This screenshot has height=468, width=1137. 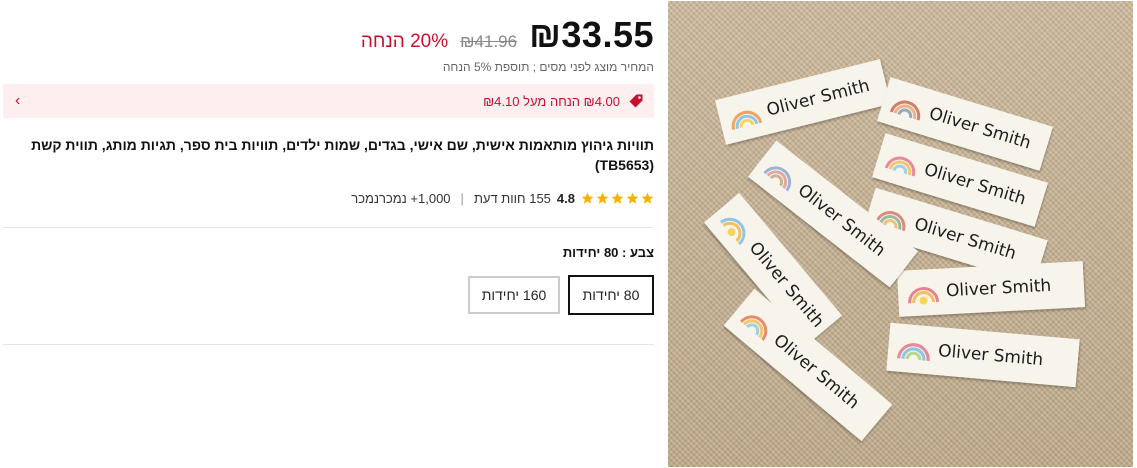 I want to click on sold-count: 1,000+ נמכרנמכר, so click(x=401, y=198).